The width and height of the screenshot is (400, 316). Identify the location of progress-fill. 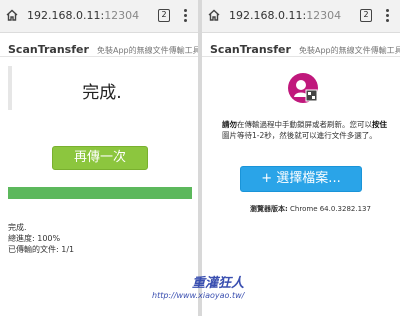
(100, 193).